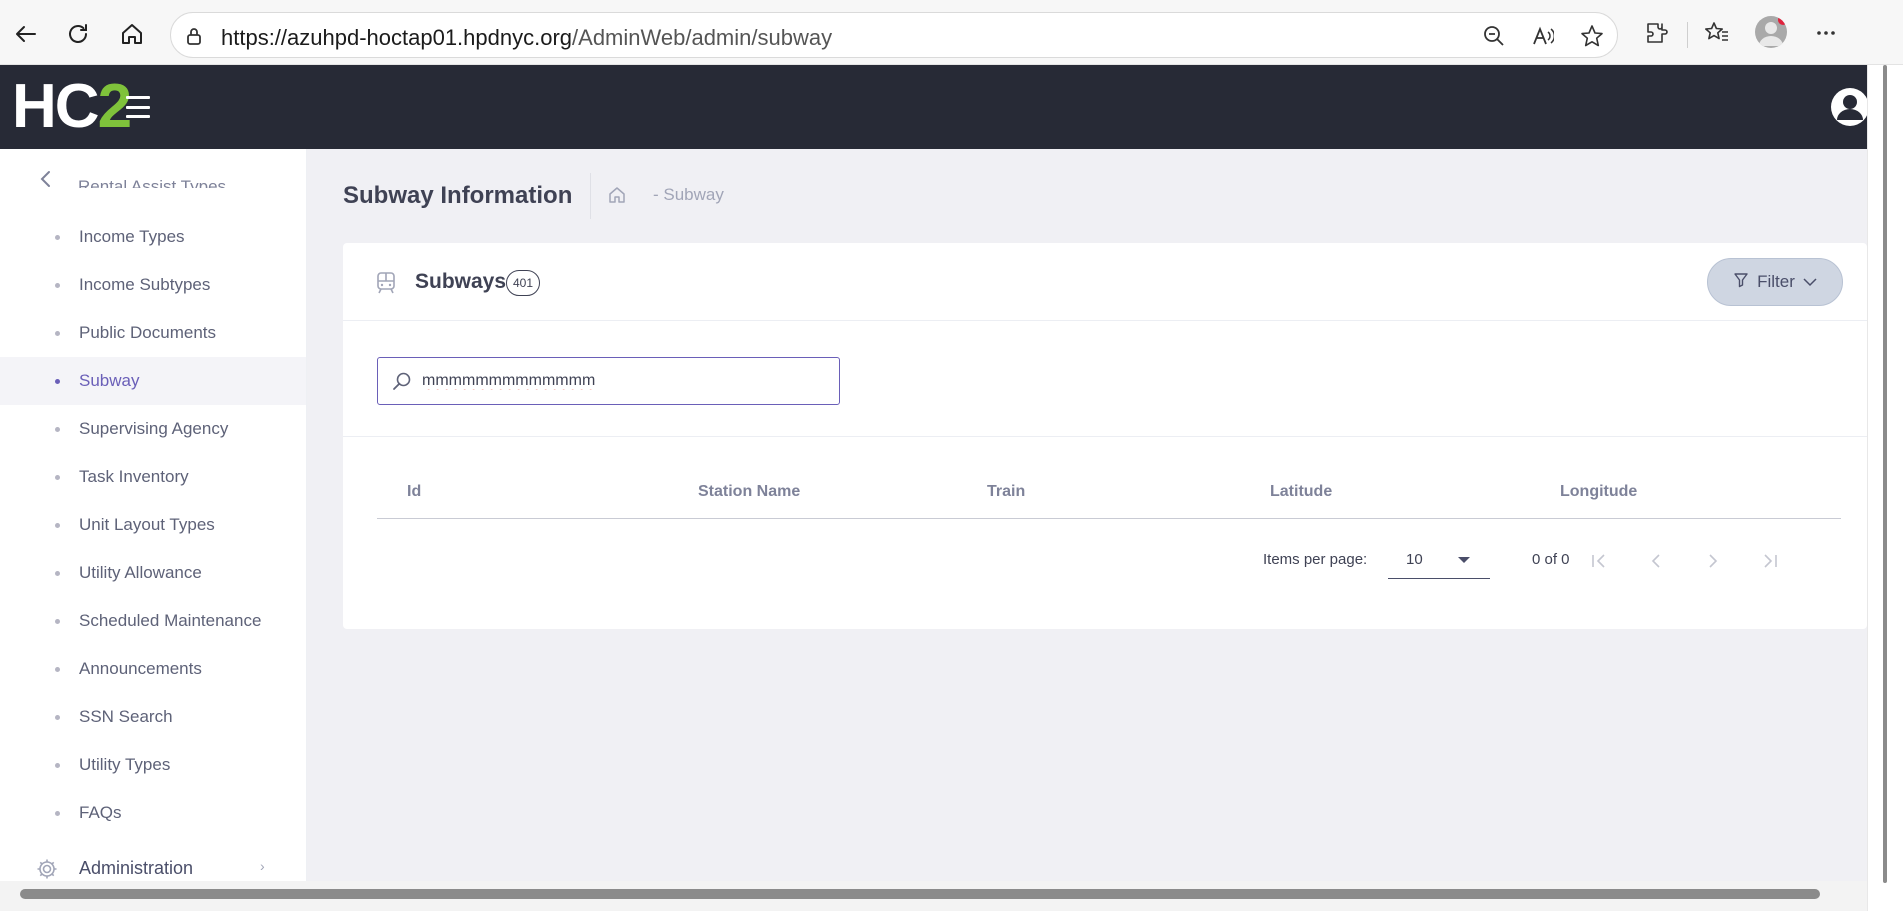  I want to click on sidebar-item-subway: Subway, so click(153, 381).